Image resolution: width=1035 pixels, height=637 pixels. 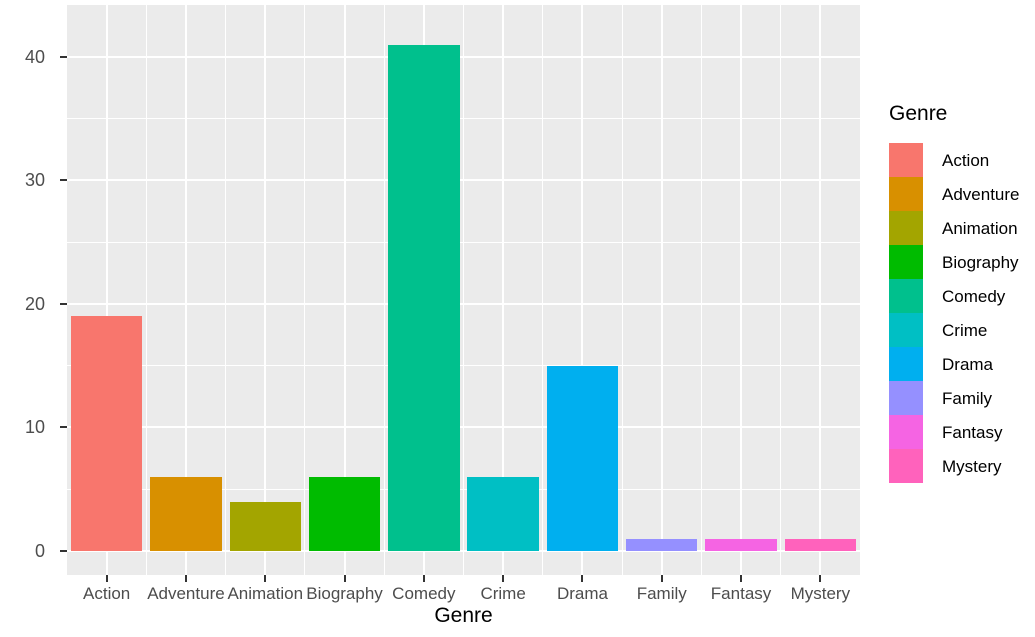 What do you see at coordinates (981, 194) in the screenshot?
I see `legend-label: Adventure` at bounding box center [981, 194].